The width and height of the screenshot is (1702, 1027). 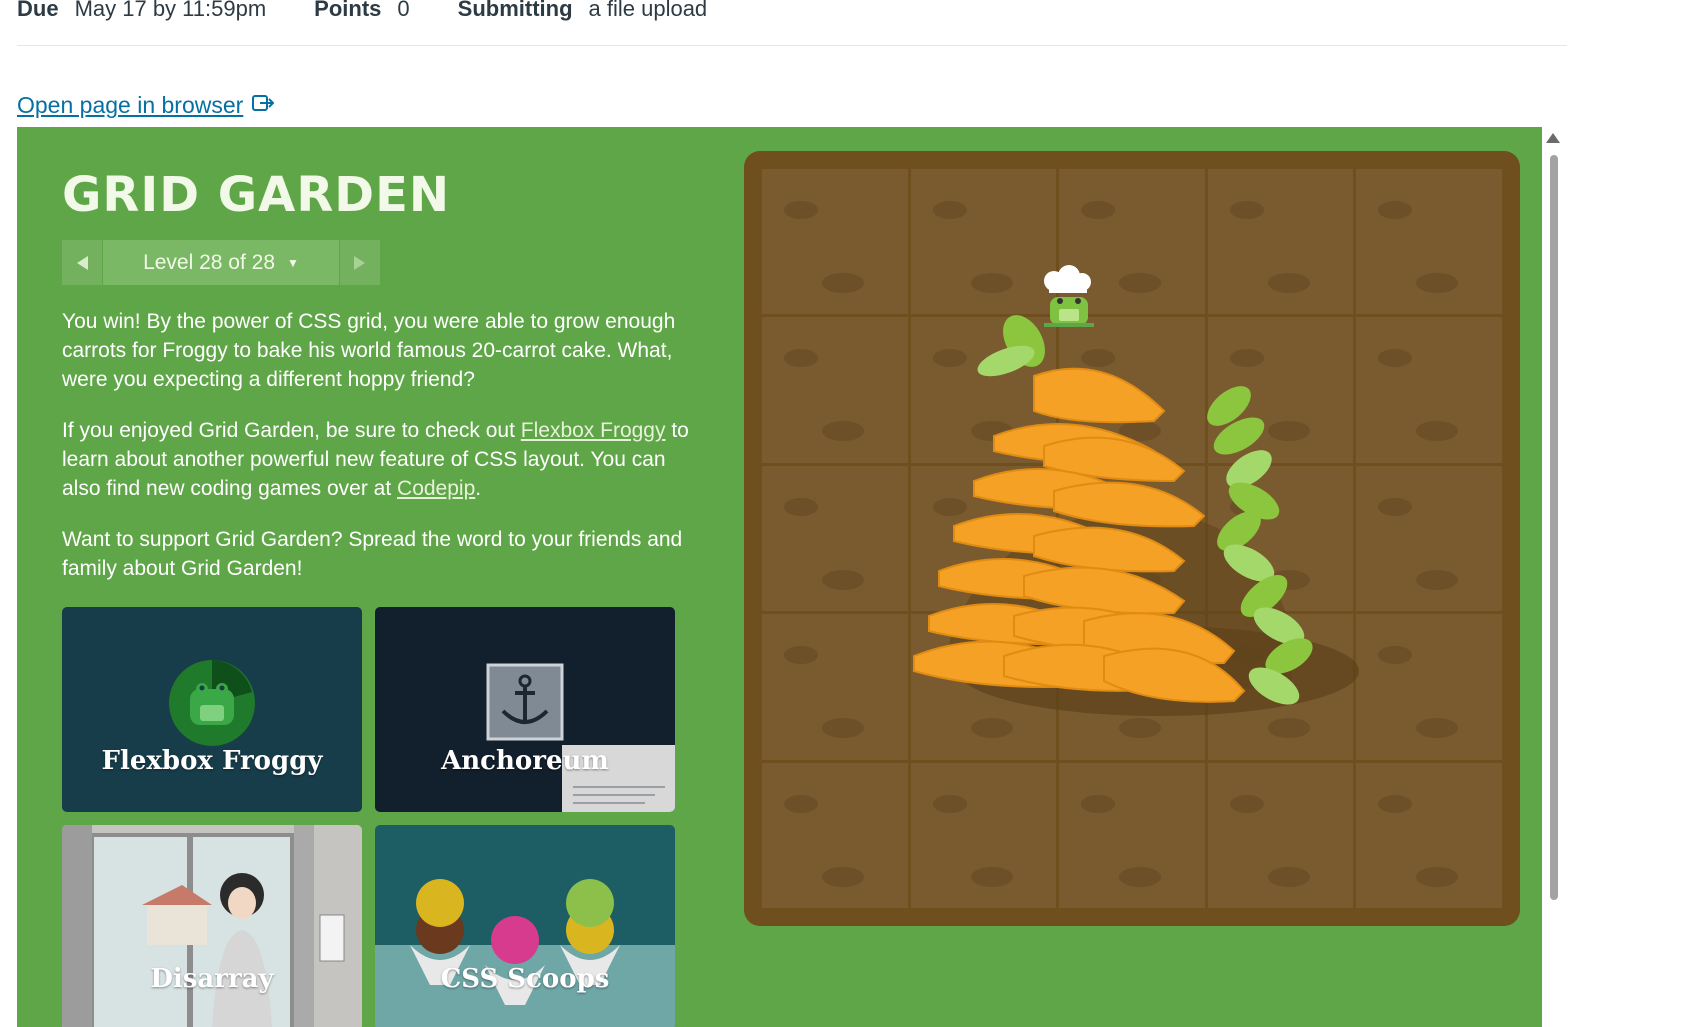 I want to click on card-css-scoops: CSS Scoops, so click(x=525, y=926).